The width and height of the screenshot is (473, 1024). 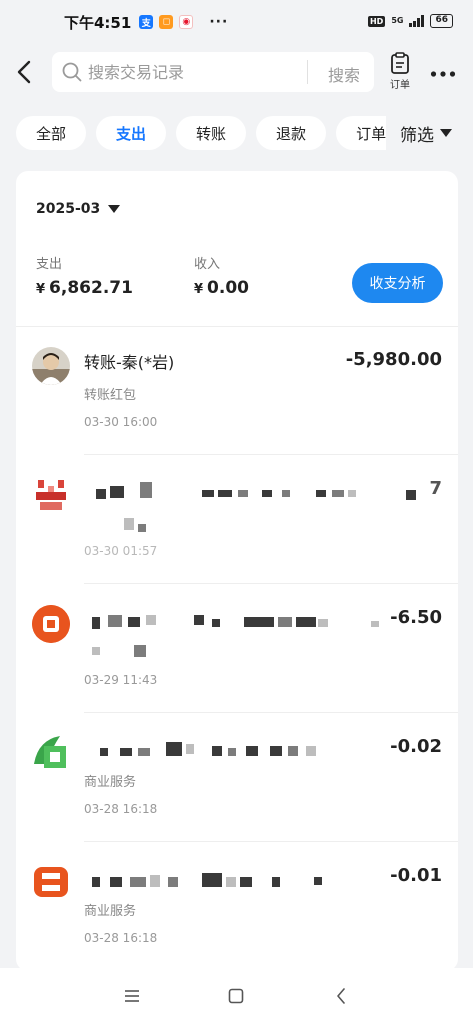 I want to click on filter-tabs: 全部 支出 转账 退款 订单, so click(x=201, y=133).